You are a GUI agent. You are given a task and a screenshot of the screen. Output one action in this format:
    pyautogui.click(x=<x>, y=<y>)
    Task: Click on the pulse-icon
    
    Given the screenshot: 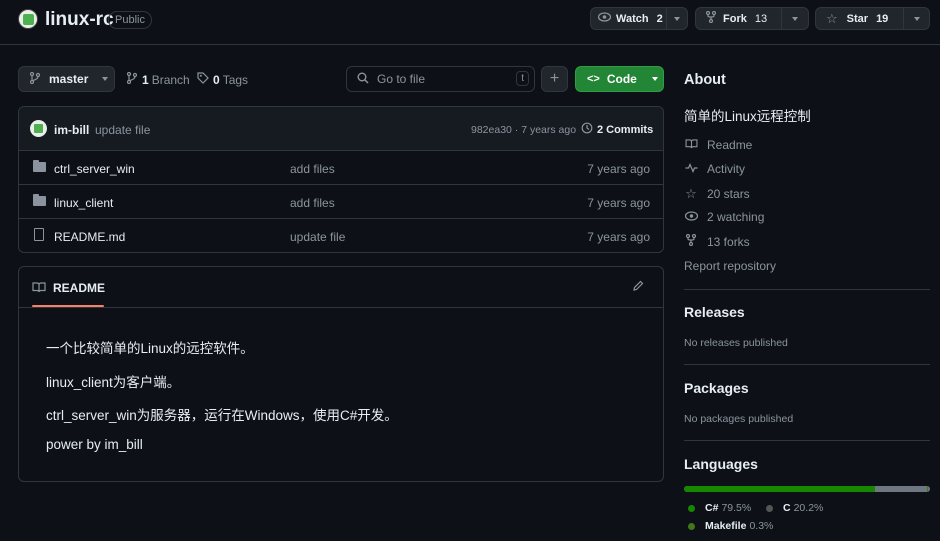 What is the action you would take?
    pyautogui.click(x=691, y=169)
    